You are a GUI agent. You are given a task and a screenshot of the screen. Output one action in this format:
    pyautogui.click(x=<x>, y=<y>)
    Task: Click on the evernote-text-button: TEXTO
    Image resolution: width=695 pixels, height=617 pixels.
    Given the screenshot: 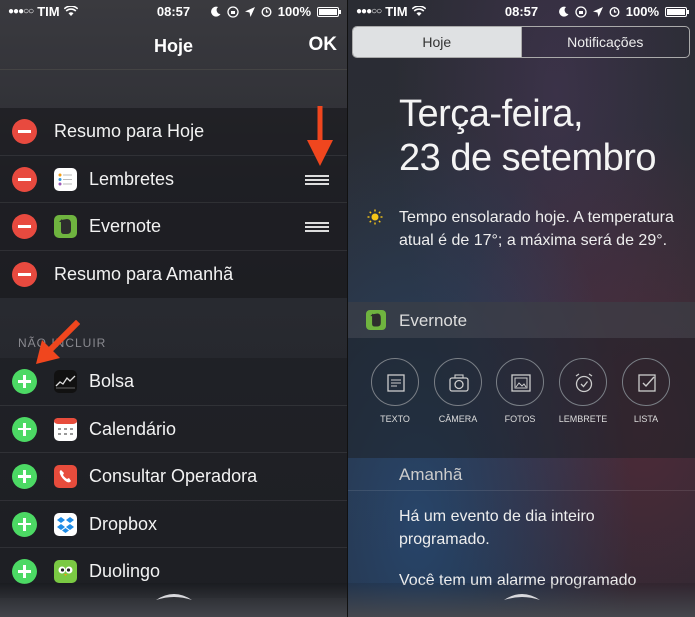 What is the action you would take?
    pyautogui.click(x=395, y=391)
    